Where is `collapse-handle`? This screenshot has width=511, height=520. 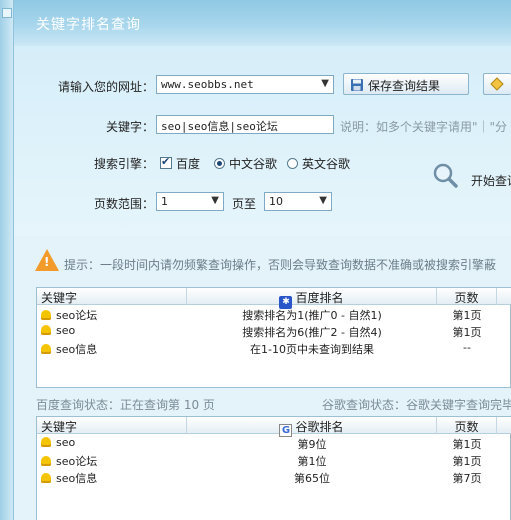
collapse-handle is located at coordinates (7, 13).